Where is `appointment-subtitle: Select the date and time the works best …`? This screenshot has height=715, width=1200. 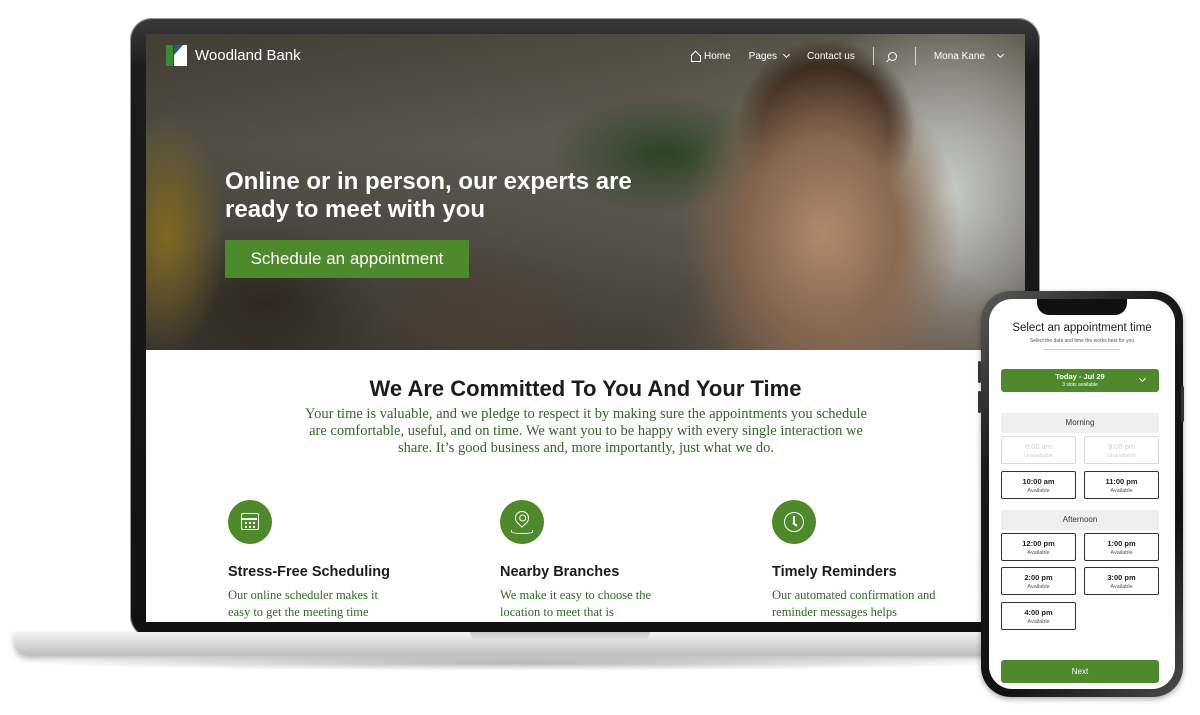 appointment-subtitle: Select the date and time the works best … is located at coordinates (1082, 341).